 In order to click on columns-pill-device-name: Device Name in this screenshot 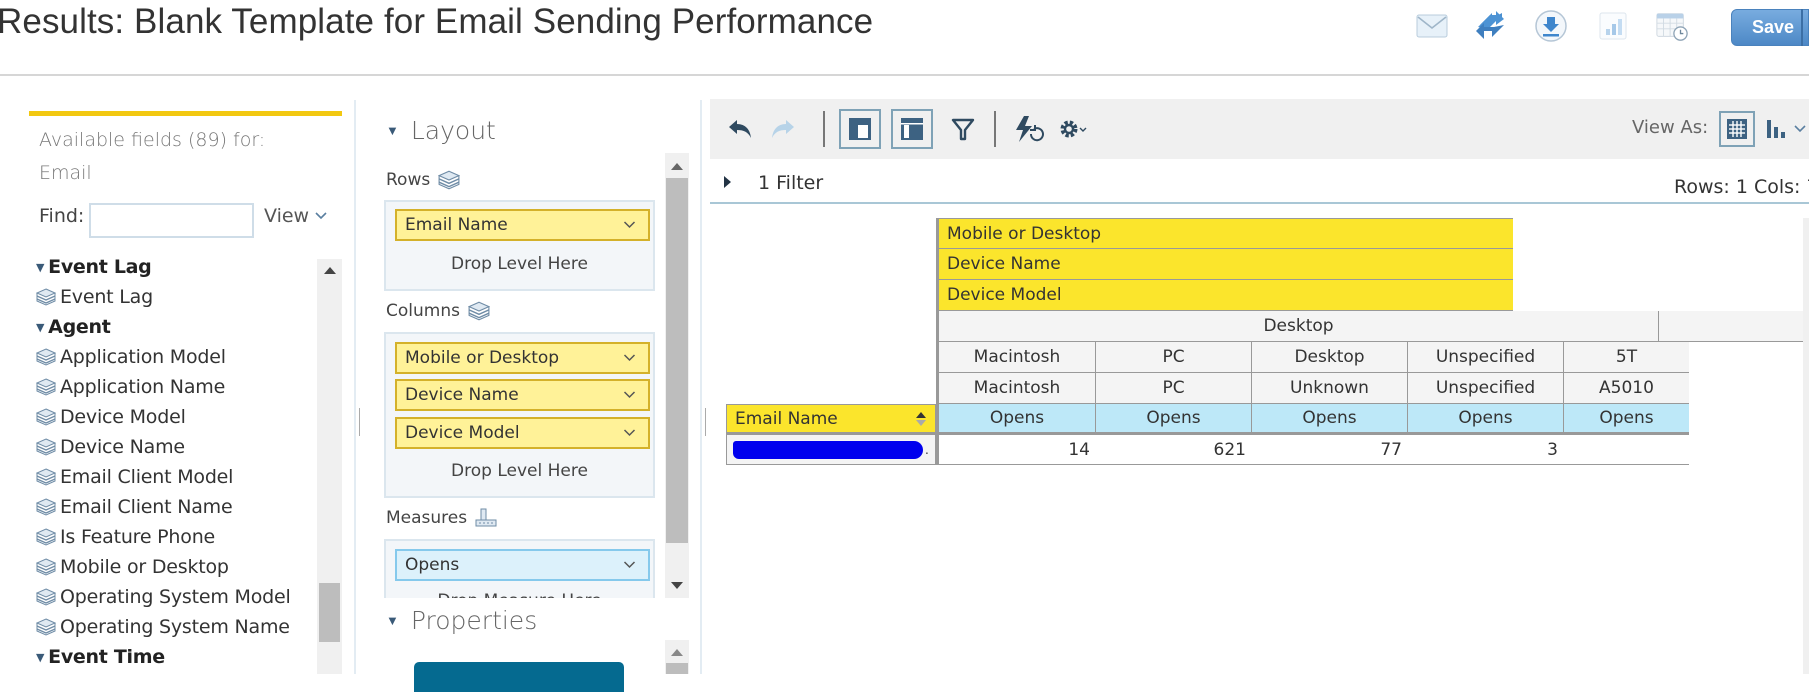, I will do `click(522, 395)`.